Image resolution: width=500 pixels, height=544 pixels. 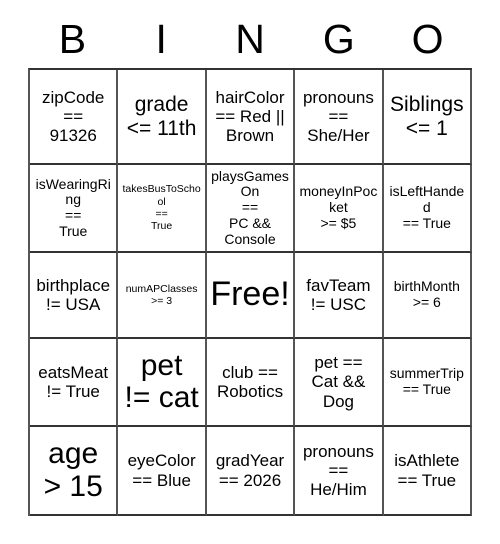 I want to click on bingo-cell: grade <= 11th, so click(x=162, y=117).